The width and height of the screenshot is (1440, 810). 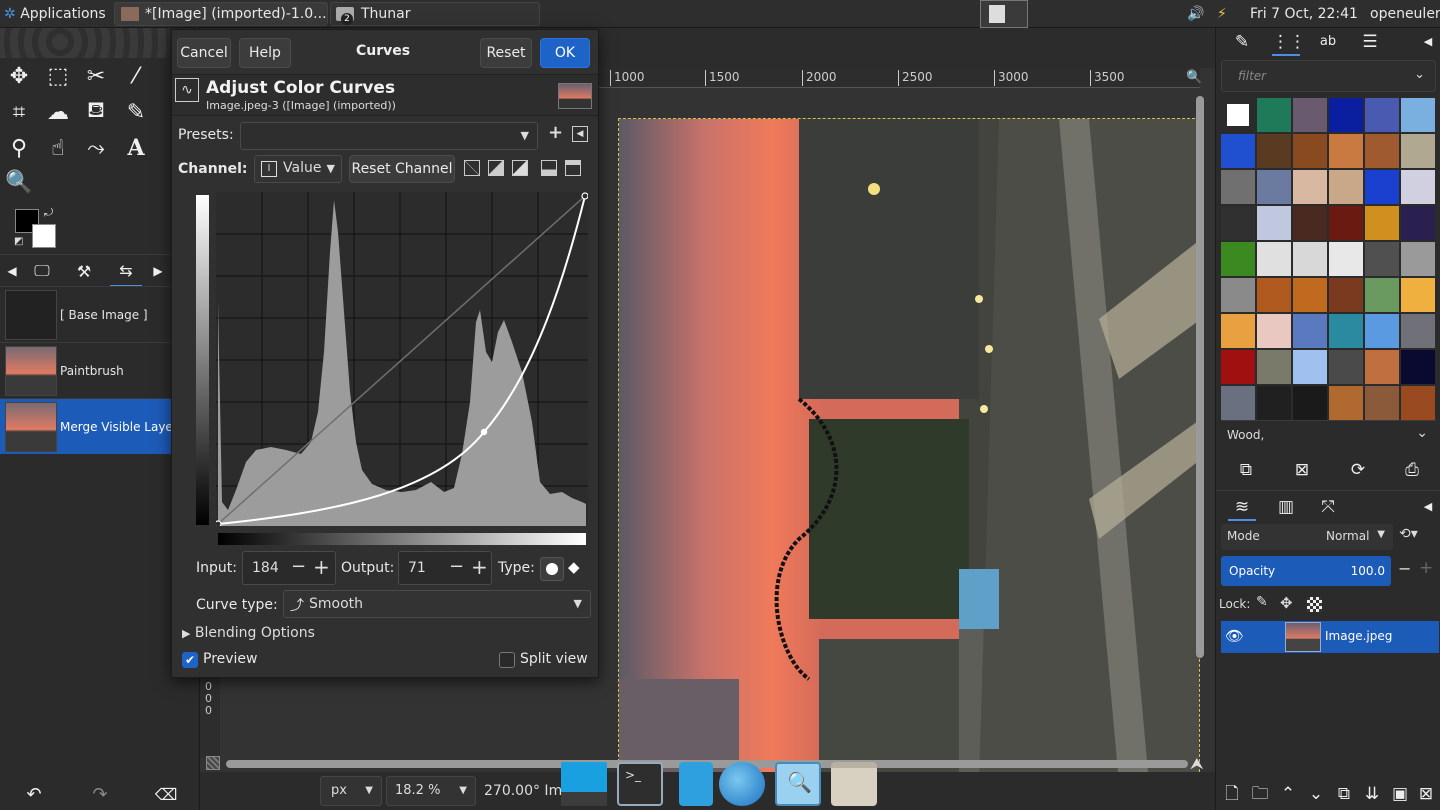 What do you see at coordinates (573, 168) in the screenshot?
I see `curve-view-log-icon` at bounding box center [573, 168].